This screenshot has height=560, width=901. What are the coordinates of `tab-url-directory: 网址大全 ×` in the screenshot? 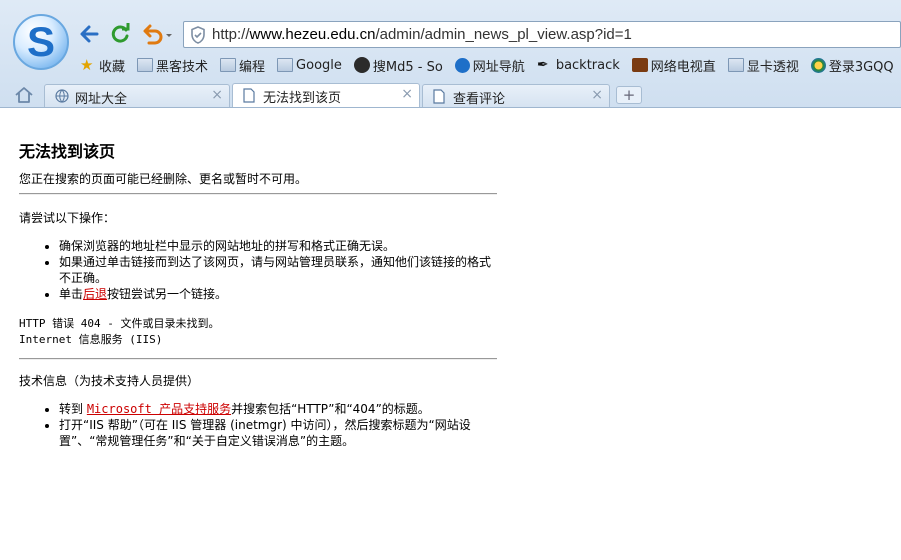 It's located at (137, 95).